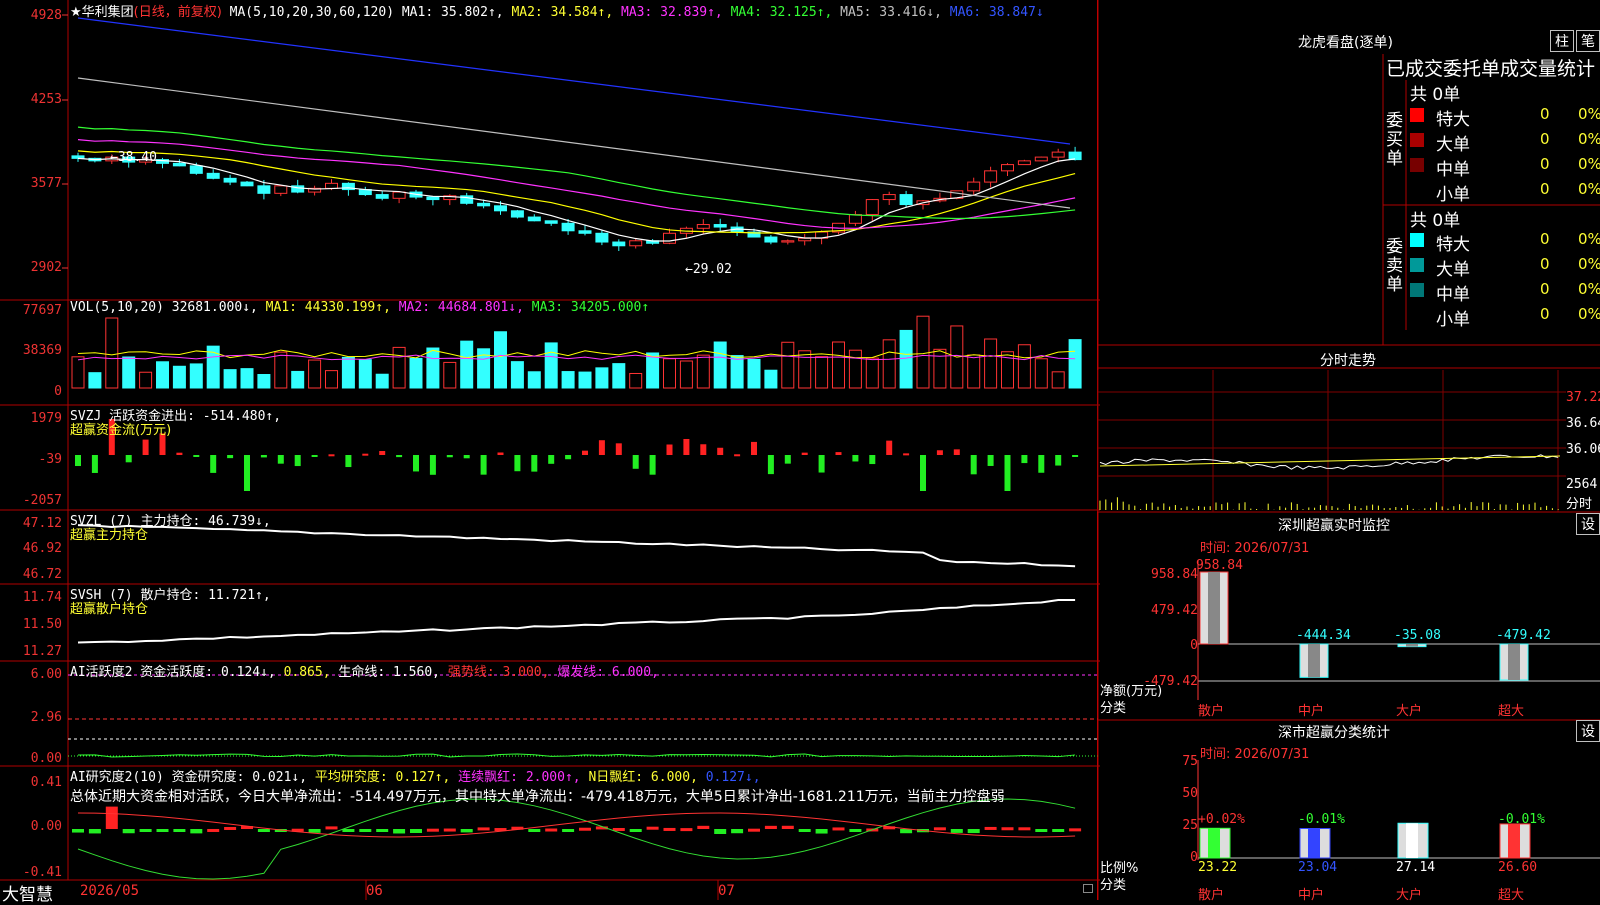 The height and width of the screenshot is (905, 1600). I want to click on lock-icon, so click(1088, 888).